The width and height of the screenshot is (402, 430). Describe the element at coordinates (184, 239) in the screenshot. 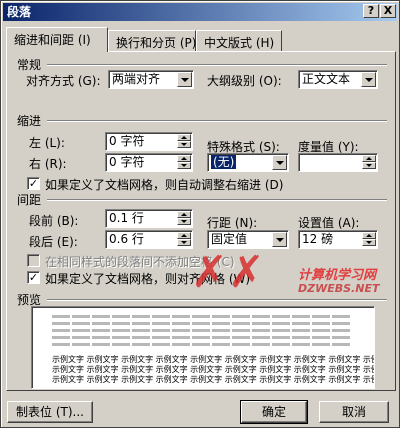

I see `space-after-spinner` at that location.